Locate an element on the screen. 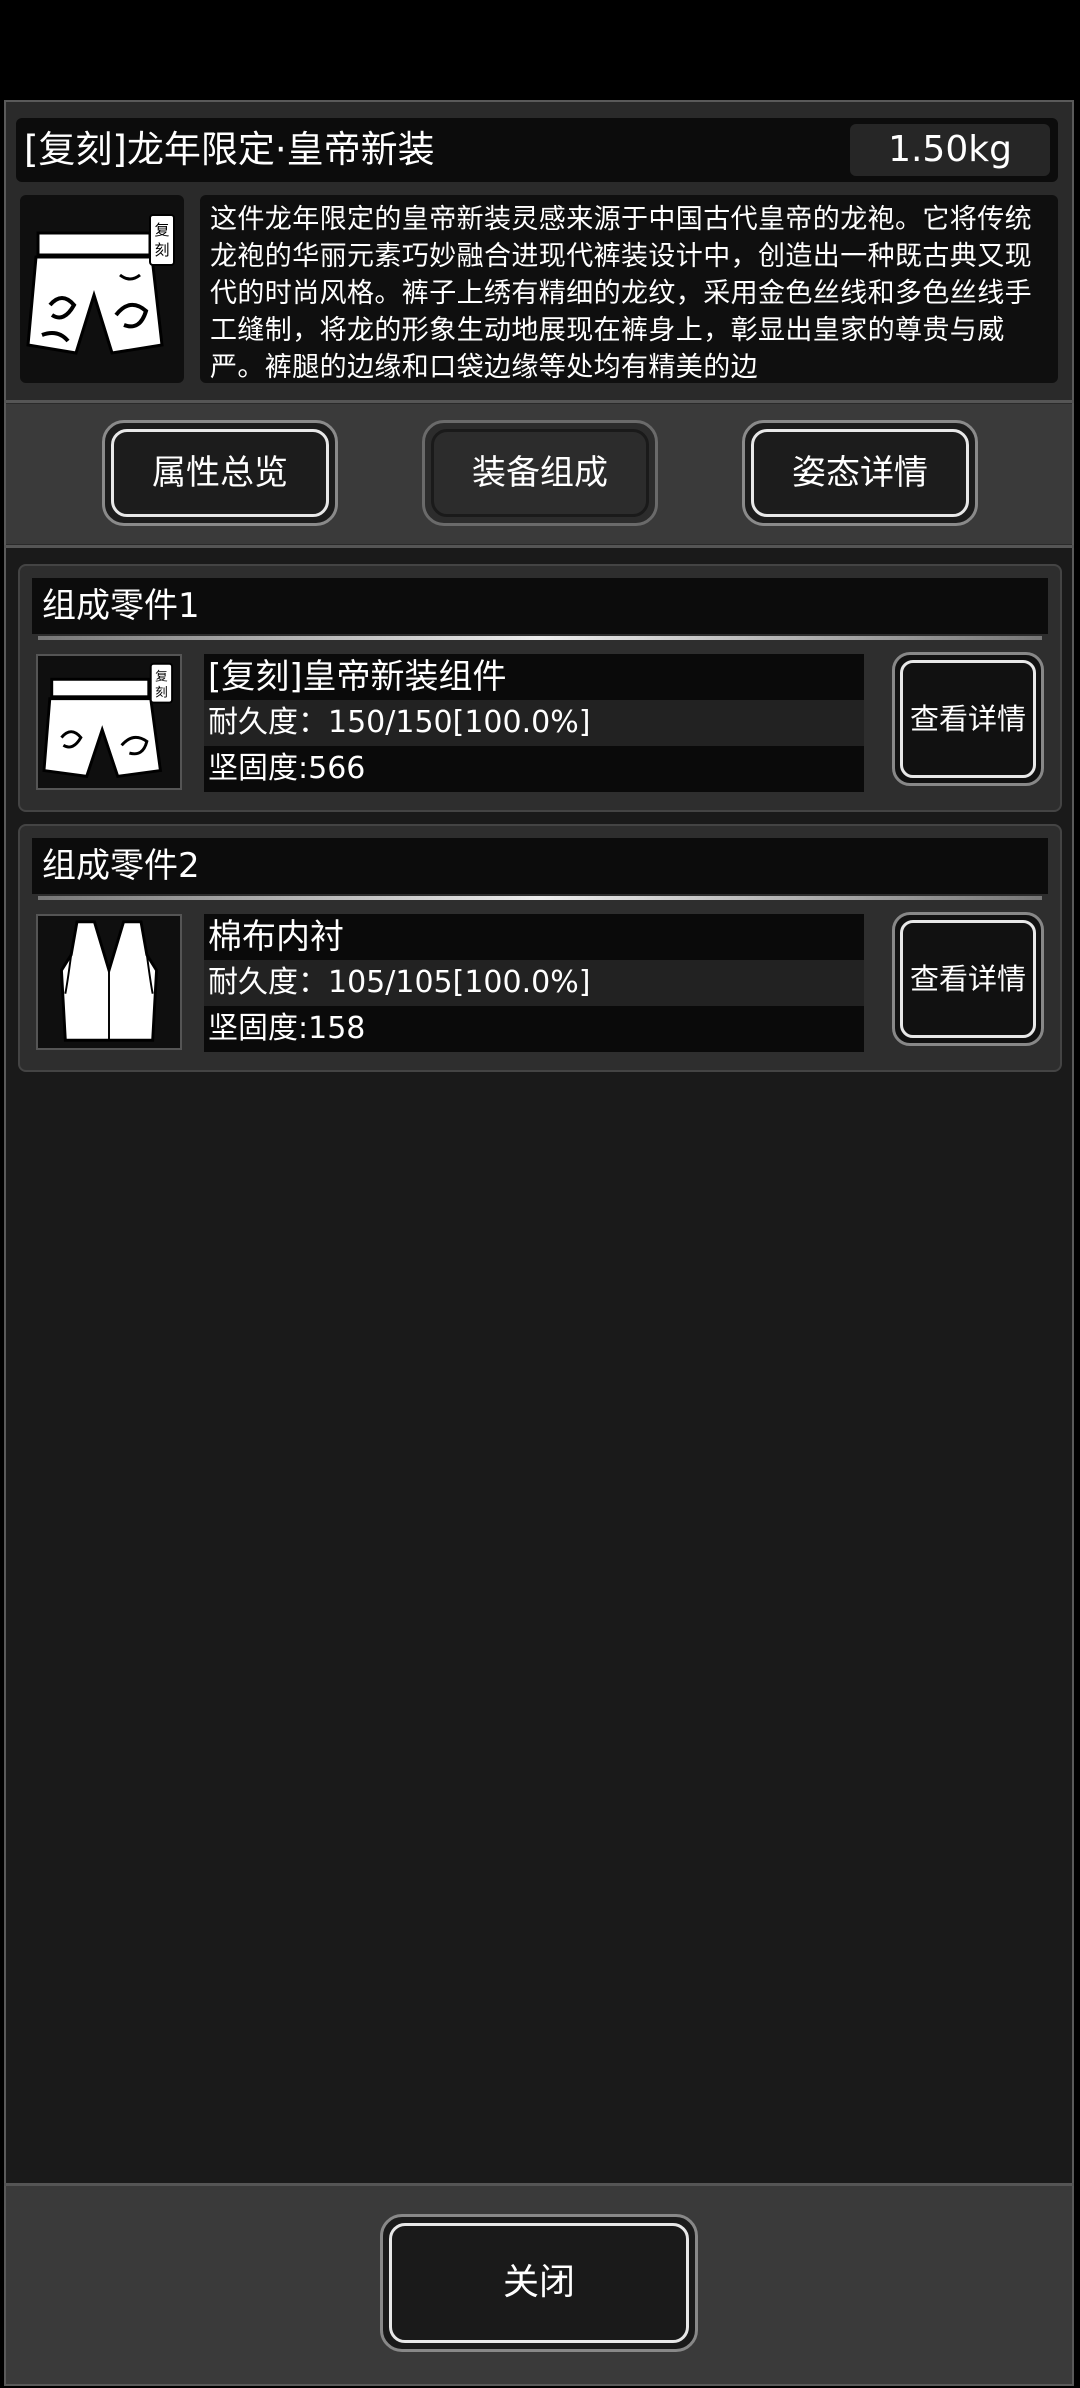 The width and height of the screenshot is (1080, 2388). part-icon is located at coordinates (109, 982).